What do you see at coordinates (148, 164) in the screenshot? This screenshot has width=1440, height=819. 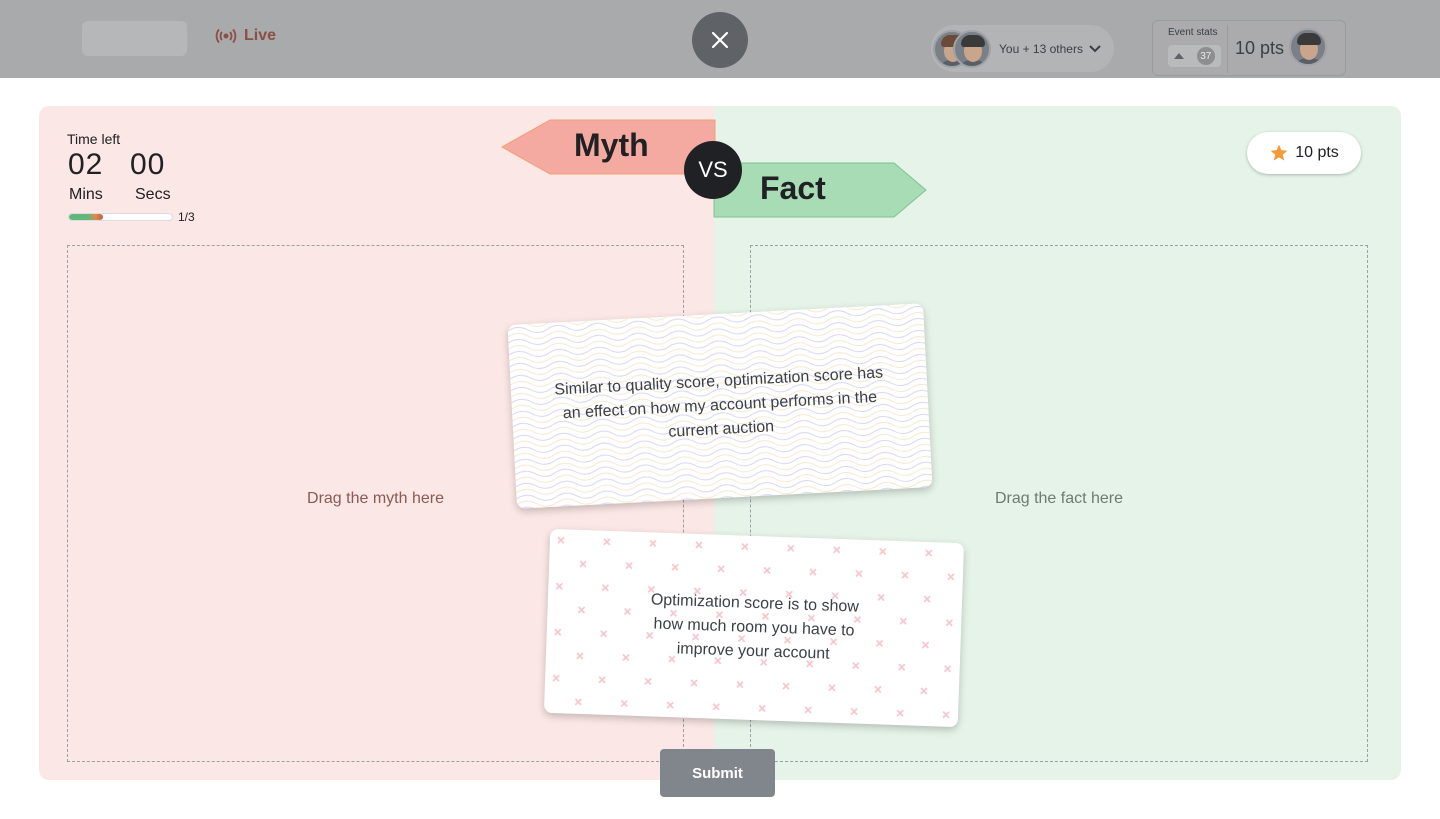 I see `timer-seconds: 00` at bounding box center [148, 164].